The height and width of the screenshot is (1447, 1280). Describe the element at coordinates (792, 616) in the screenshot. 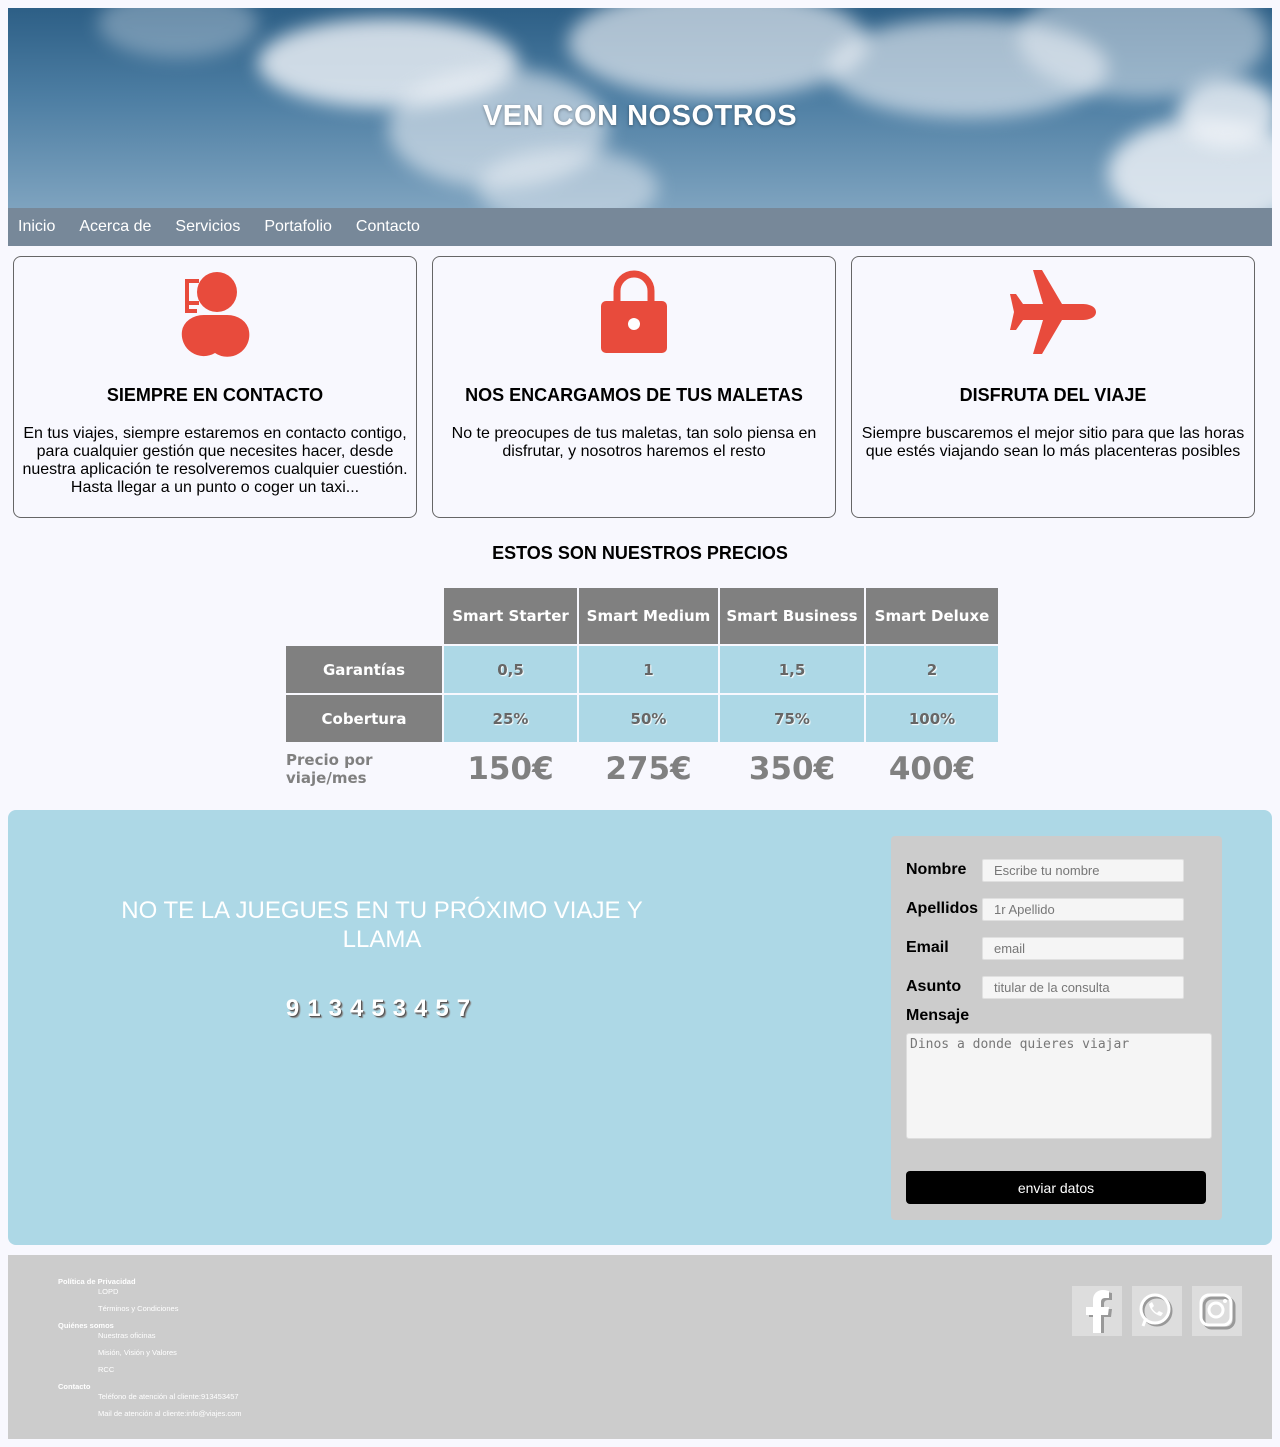

I see `plan-header: Smart Business` at that location.